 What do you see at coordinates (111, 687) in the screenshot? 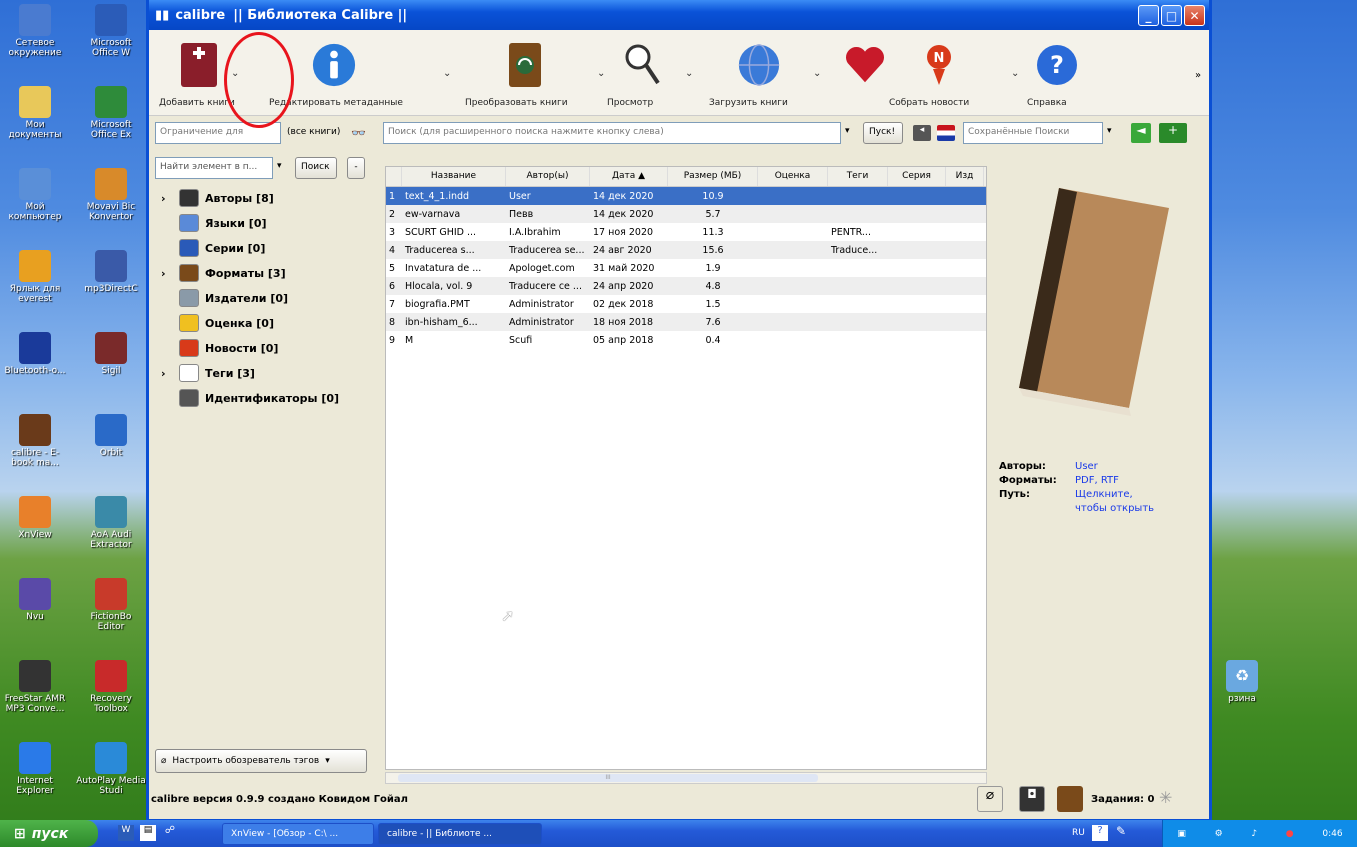
I see `desktop-icon: Recovery Toolbox` at bounding box center [111, 687].